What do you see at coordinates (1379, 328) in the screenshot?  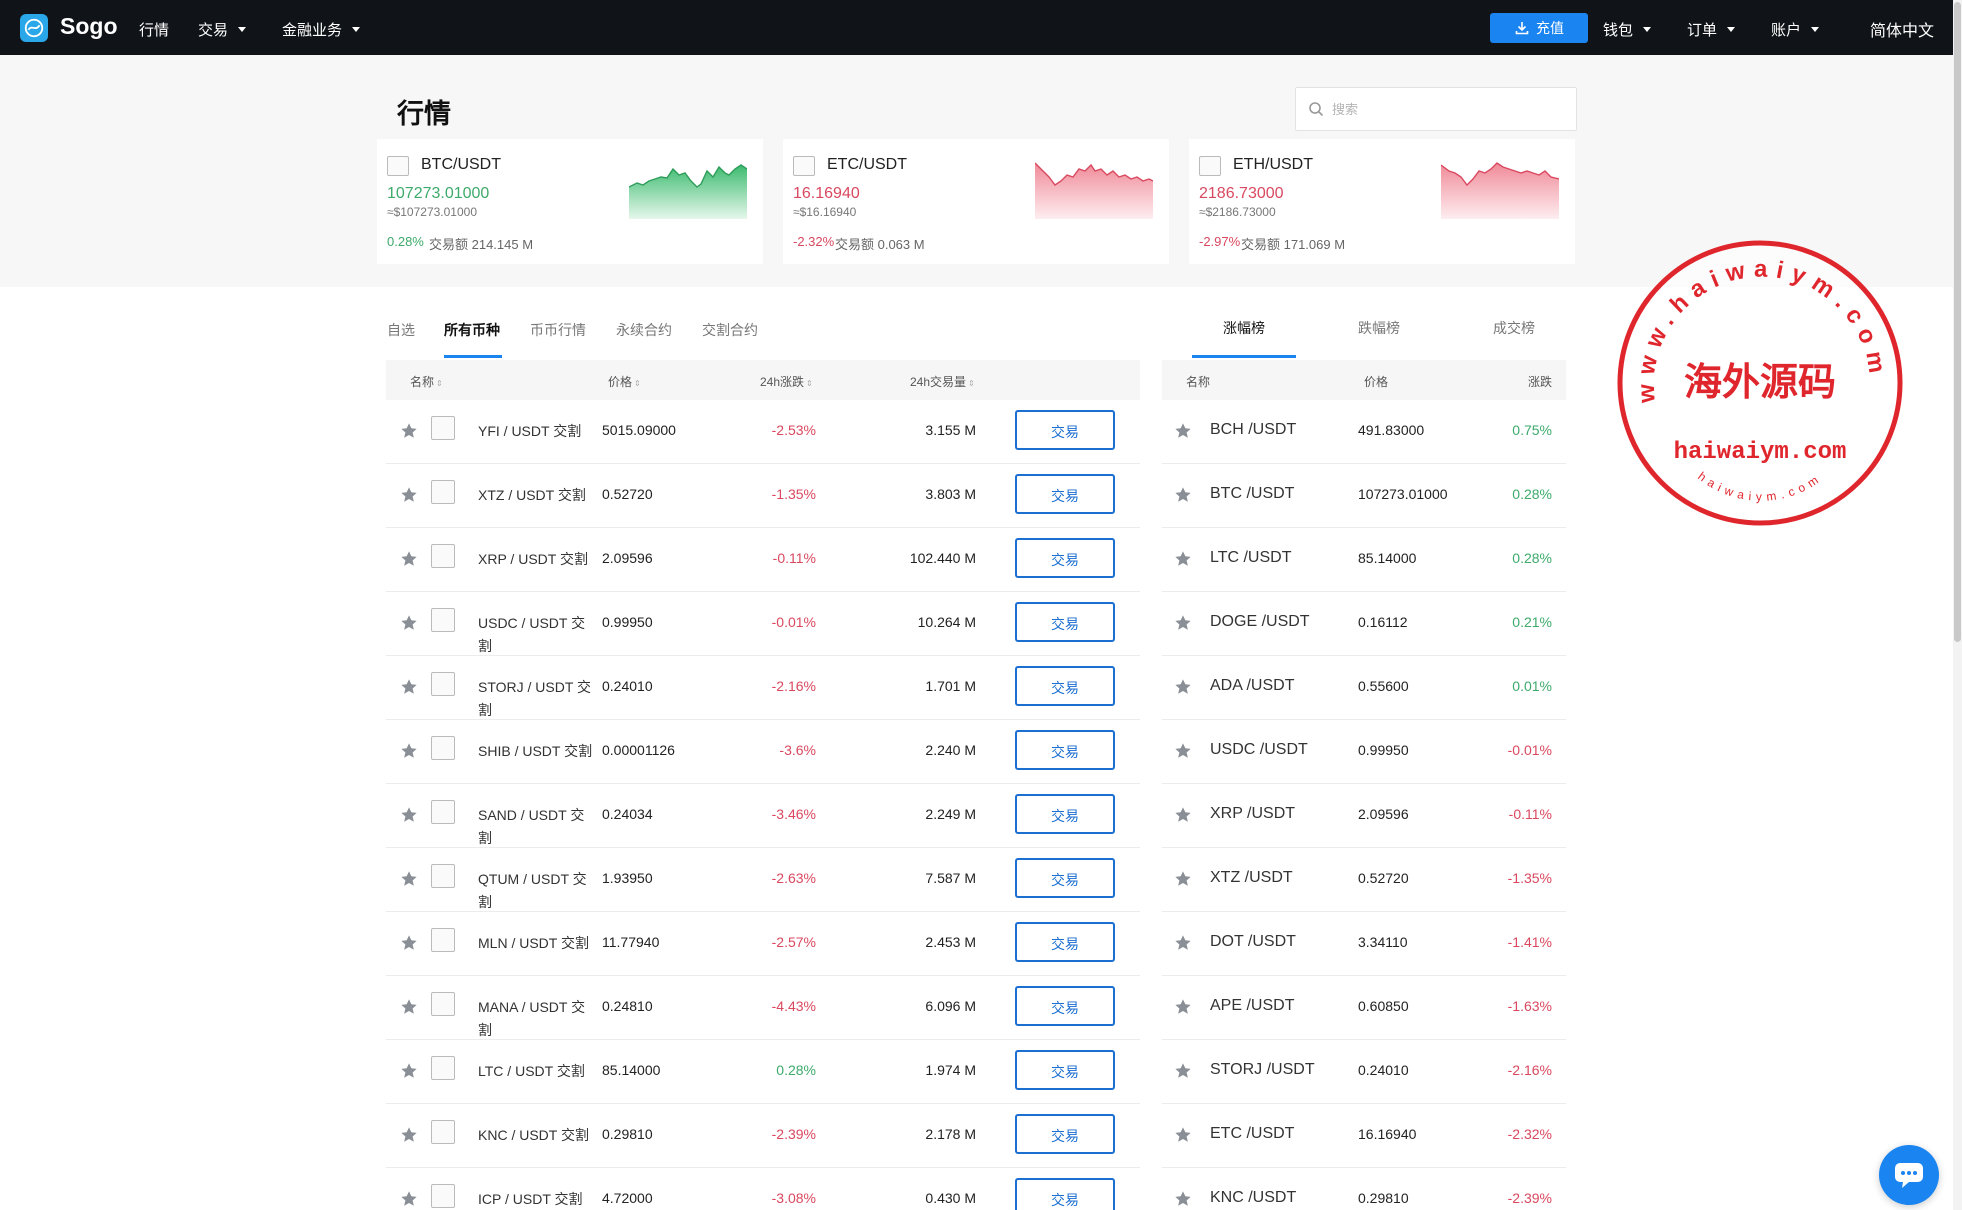 I see `tab-losers: 跌幅榜` at bounding box center [1379, 328].